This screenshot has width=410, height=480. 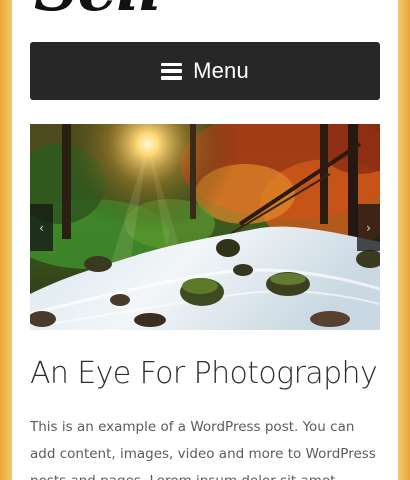 I want to click on slider-prev-button: ‹, so click(x=41, y=227).